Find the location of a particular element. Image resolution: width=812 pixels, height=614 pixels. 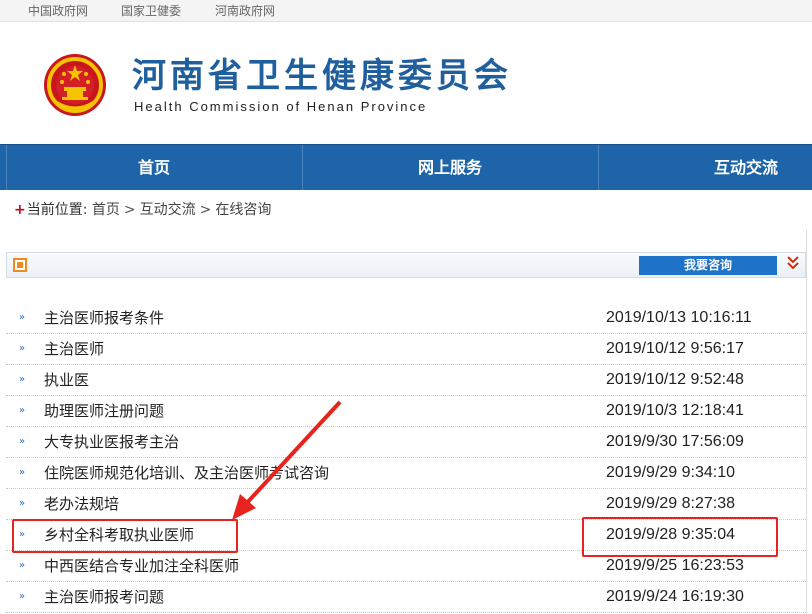

question-title: 主治医师 is located at coordinates (74, 349).